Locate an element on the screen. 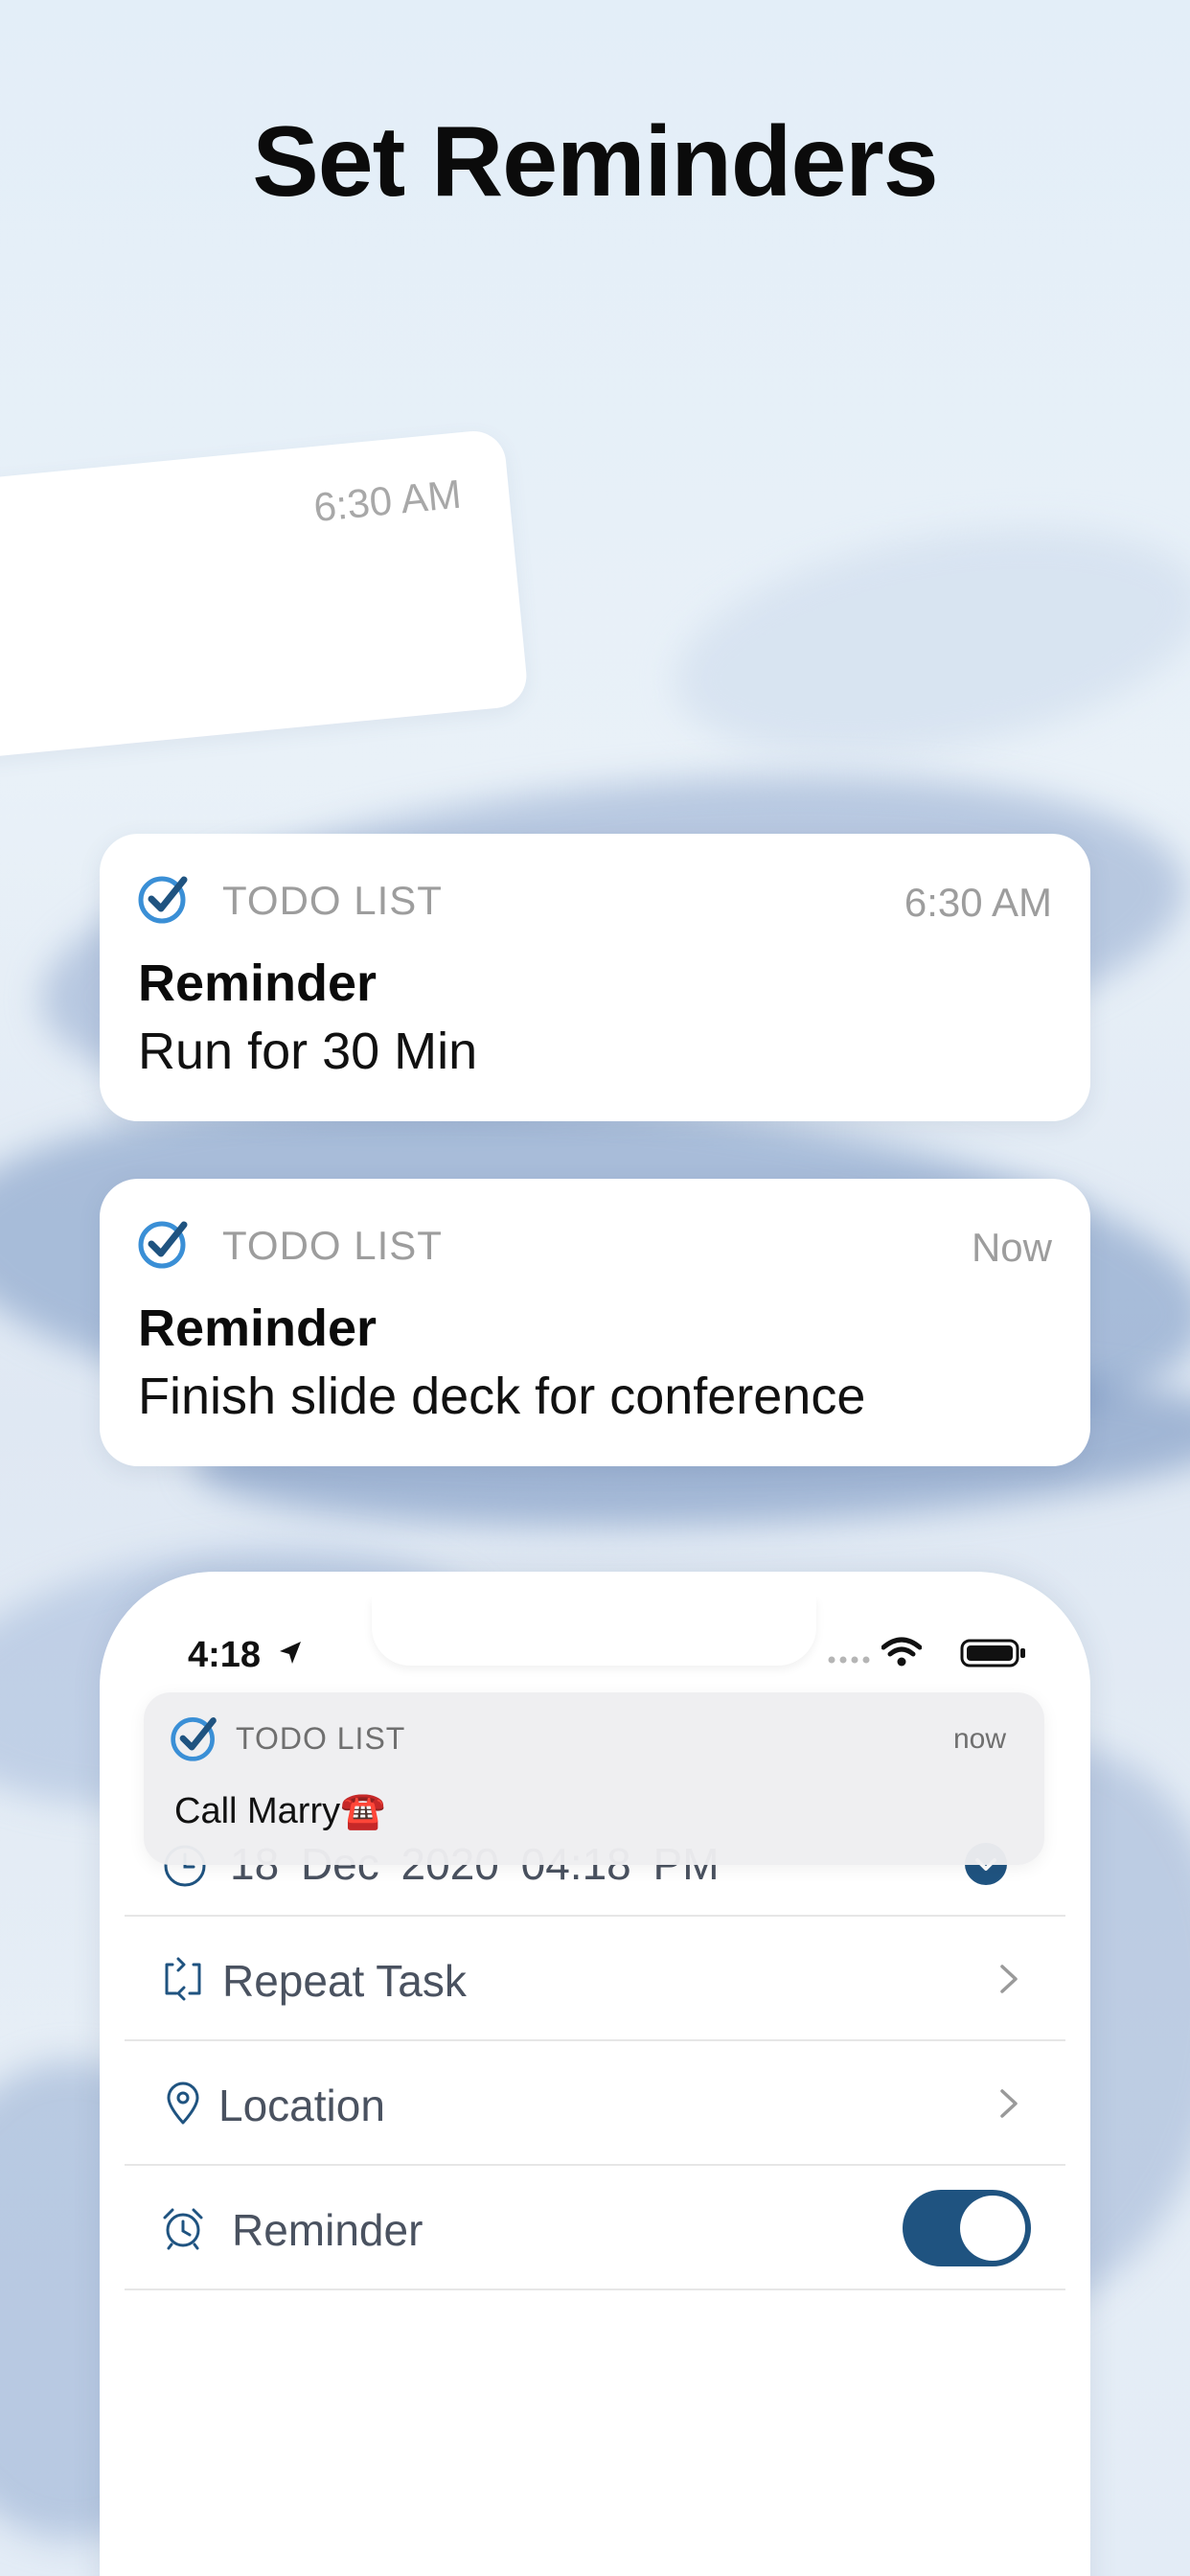 Image resolution: width=1190 pixels, height=2576 pixels. status-bar-indicators is located at coordinates (921, 1654).